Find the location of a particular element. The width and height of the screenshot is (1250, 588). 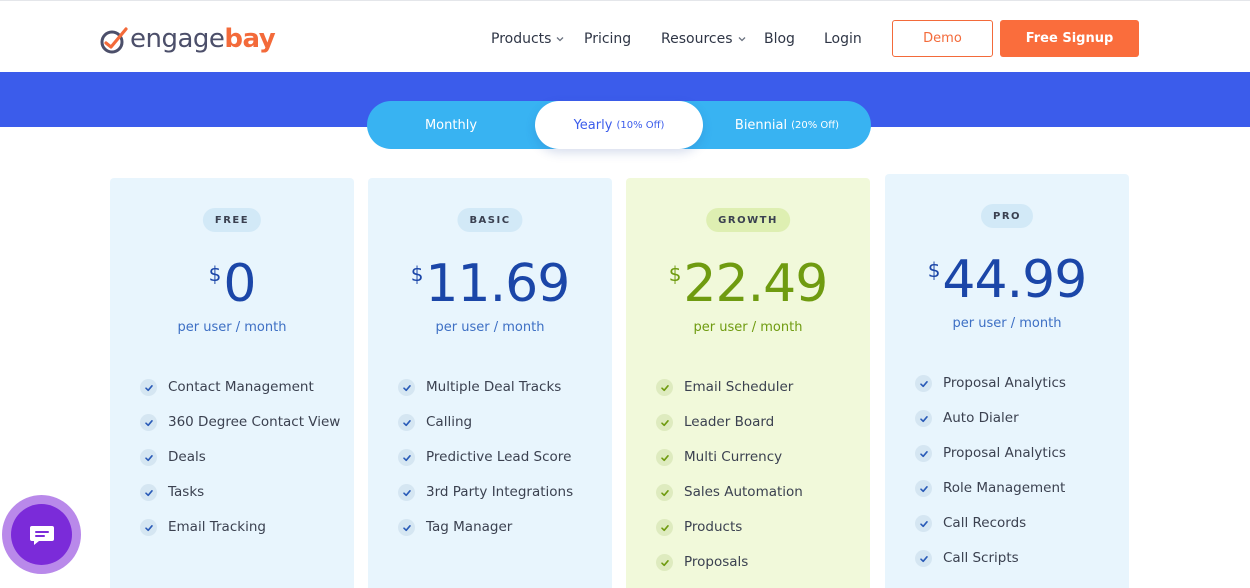

nav-resources: Resources is located at coordinates (704, 39).